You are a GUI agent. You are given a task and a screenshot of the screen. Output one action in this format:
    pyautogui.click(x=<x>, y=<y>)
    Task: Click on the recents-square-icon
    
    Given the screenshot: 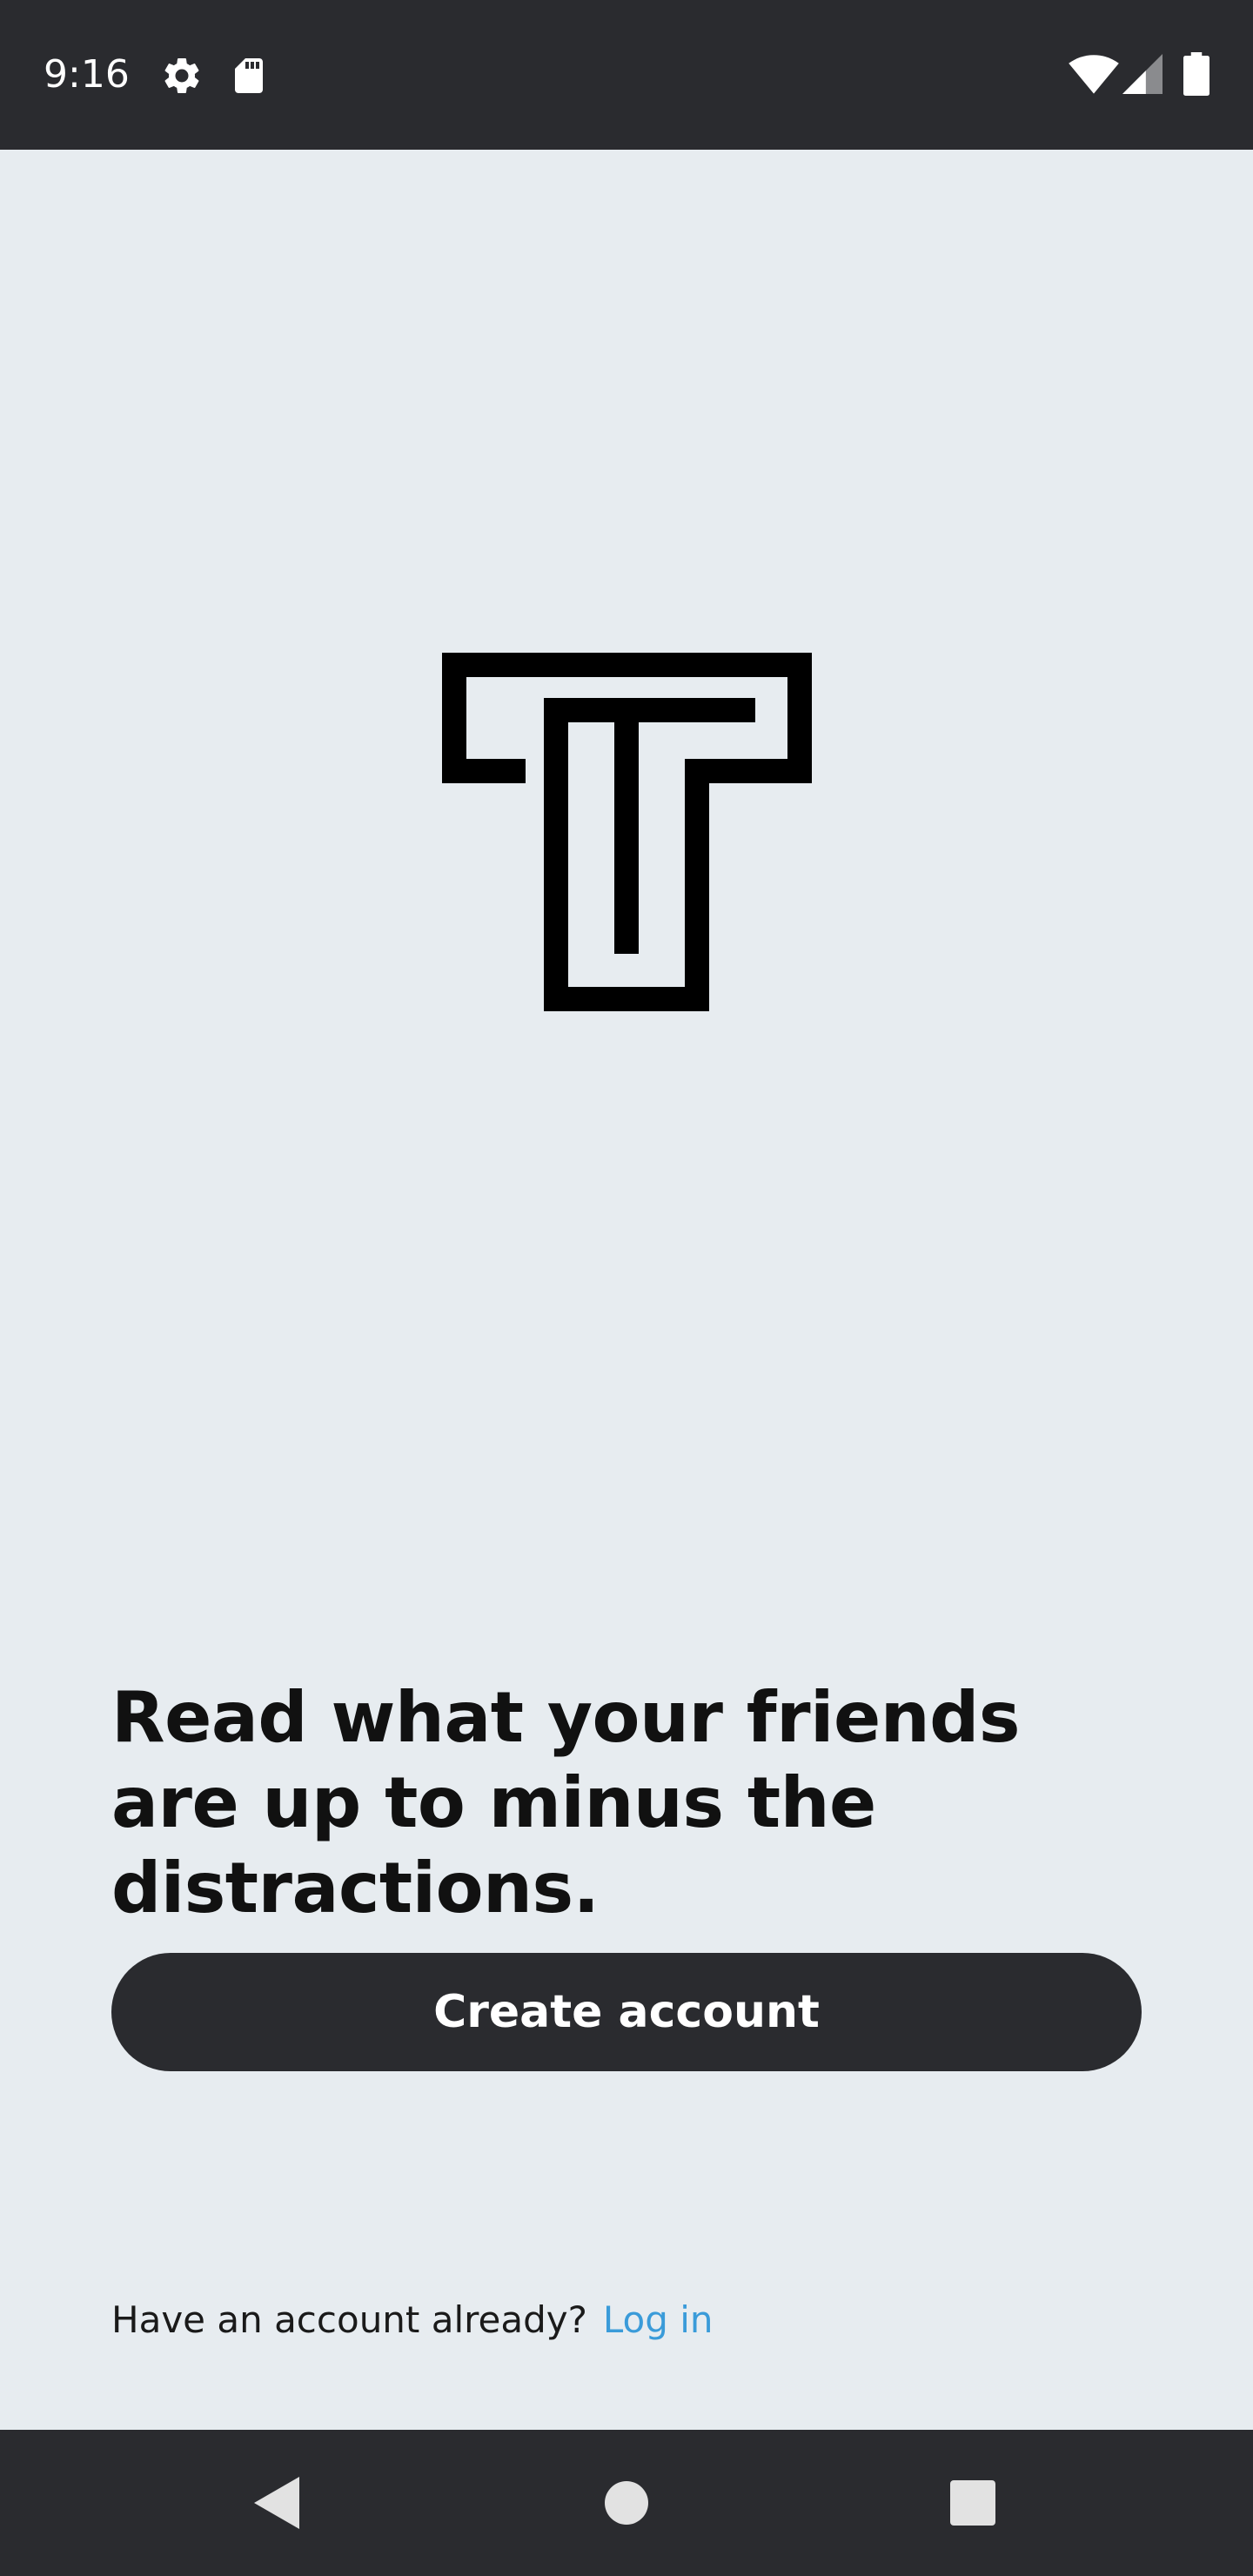 What is the action you would take?
    pyautogui.click(x=972, y=2503)
    